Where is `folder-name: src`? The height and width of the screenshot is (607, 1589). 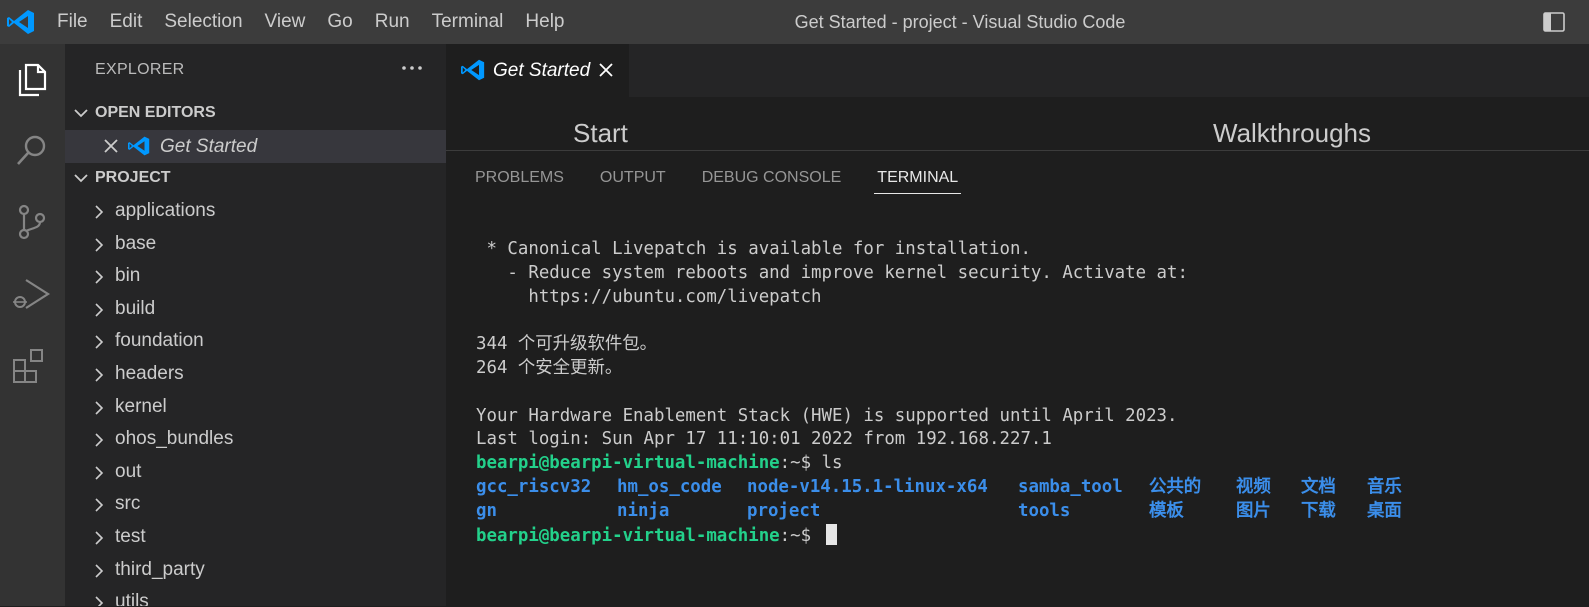
folder-name: src is located at coordinates (128, 504).